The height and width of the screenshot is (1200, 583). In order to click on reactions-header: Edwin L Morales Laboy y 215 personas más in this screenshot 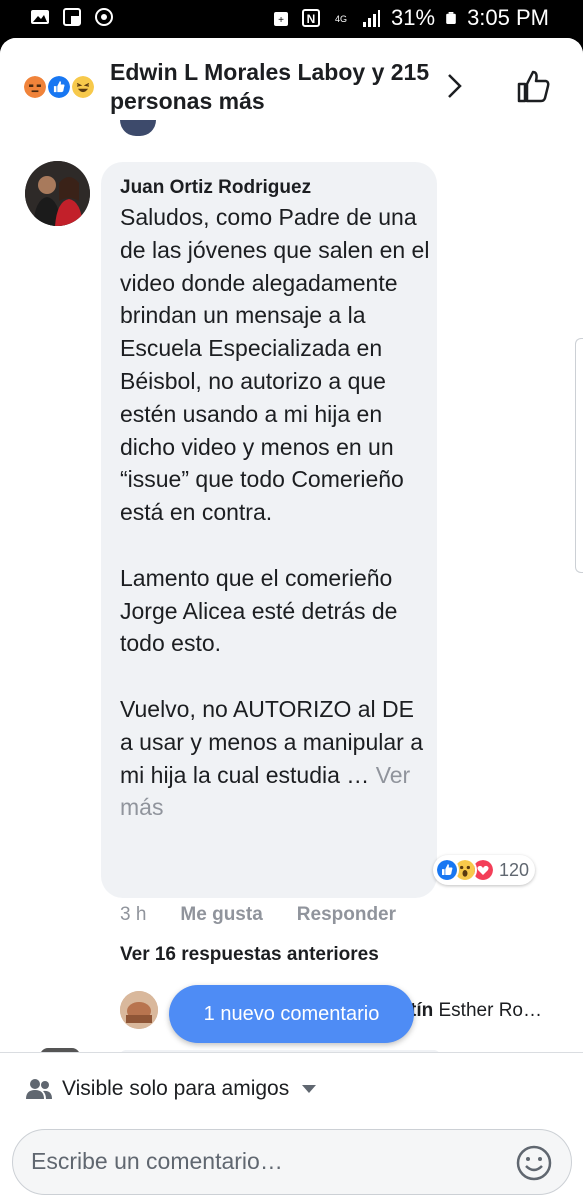, I will do `click(291, 84)`.